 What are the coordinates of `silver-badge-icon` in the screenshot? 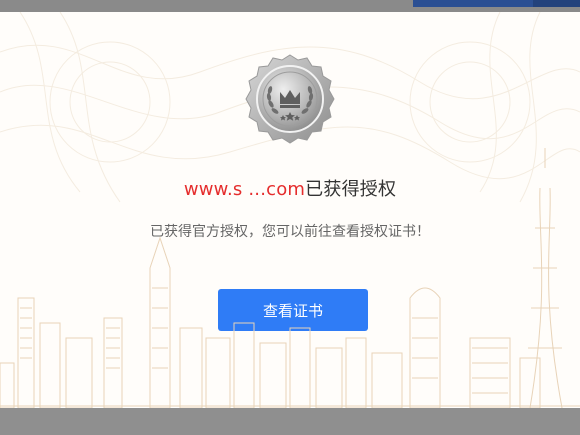 It's located at (290, 99).